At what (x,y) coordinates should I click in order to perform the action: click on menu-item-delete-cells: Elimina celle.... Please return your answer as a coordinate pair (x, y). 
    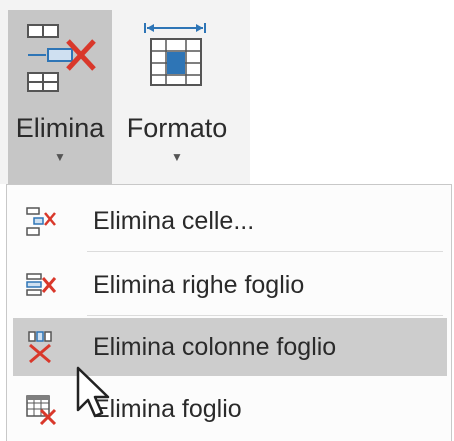
    Looking at the image, I should click on (230, 221).